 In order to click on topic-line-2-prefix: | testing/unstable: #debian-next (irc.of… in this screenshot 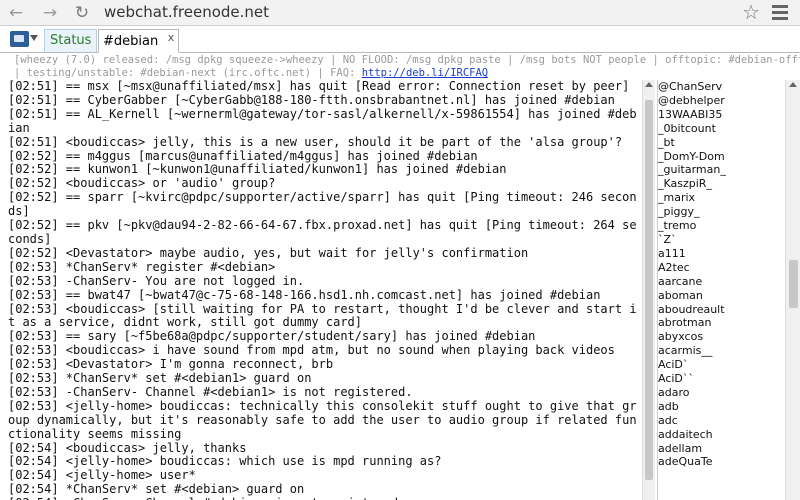, I will do `click(188, 73)`.